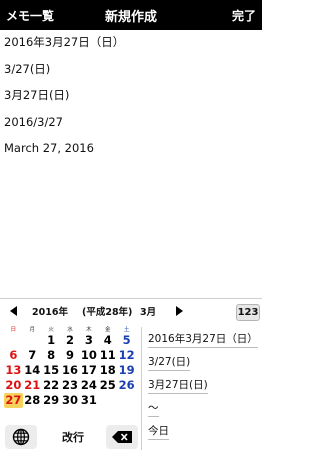 Image resolution: width=320 pixels, height=450 pixels. I want to click on date-suggestions: 2016年3月27日（日） 3/27(日) 3月27日(日) 〜 今日, so click(205, 389).